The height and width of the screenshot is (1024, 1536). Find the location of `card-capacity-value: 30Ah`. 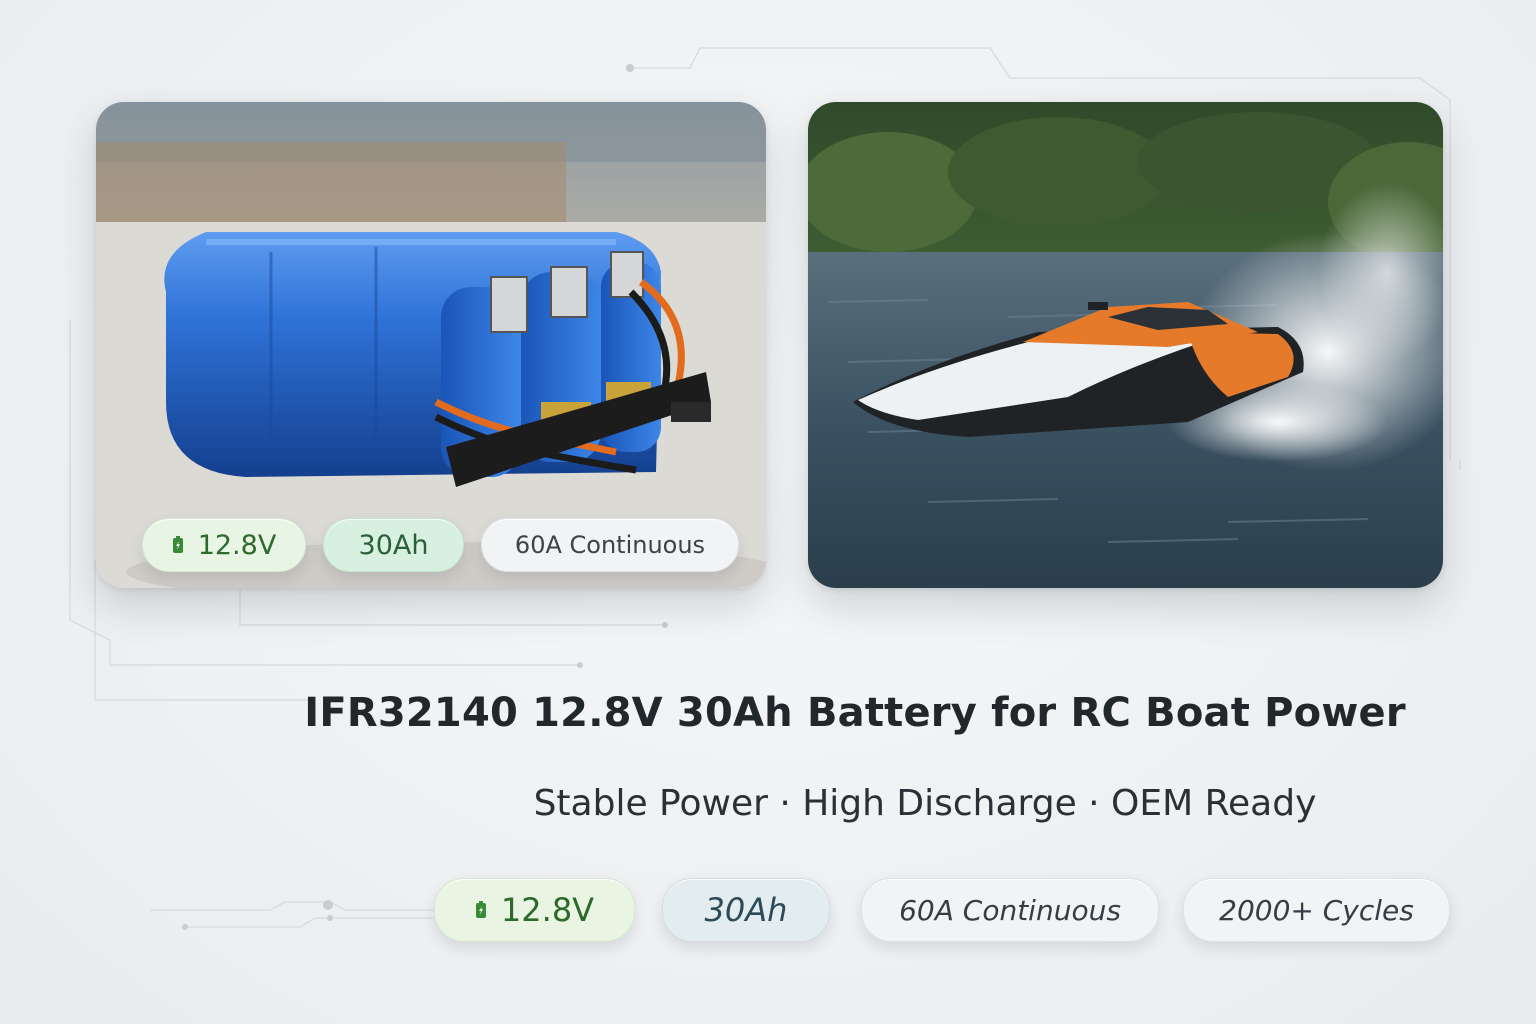

card-capacity-value: 30Ah is located at coordinates (393, 545).